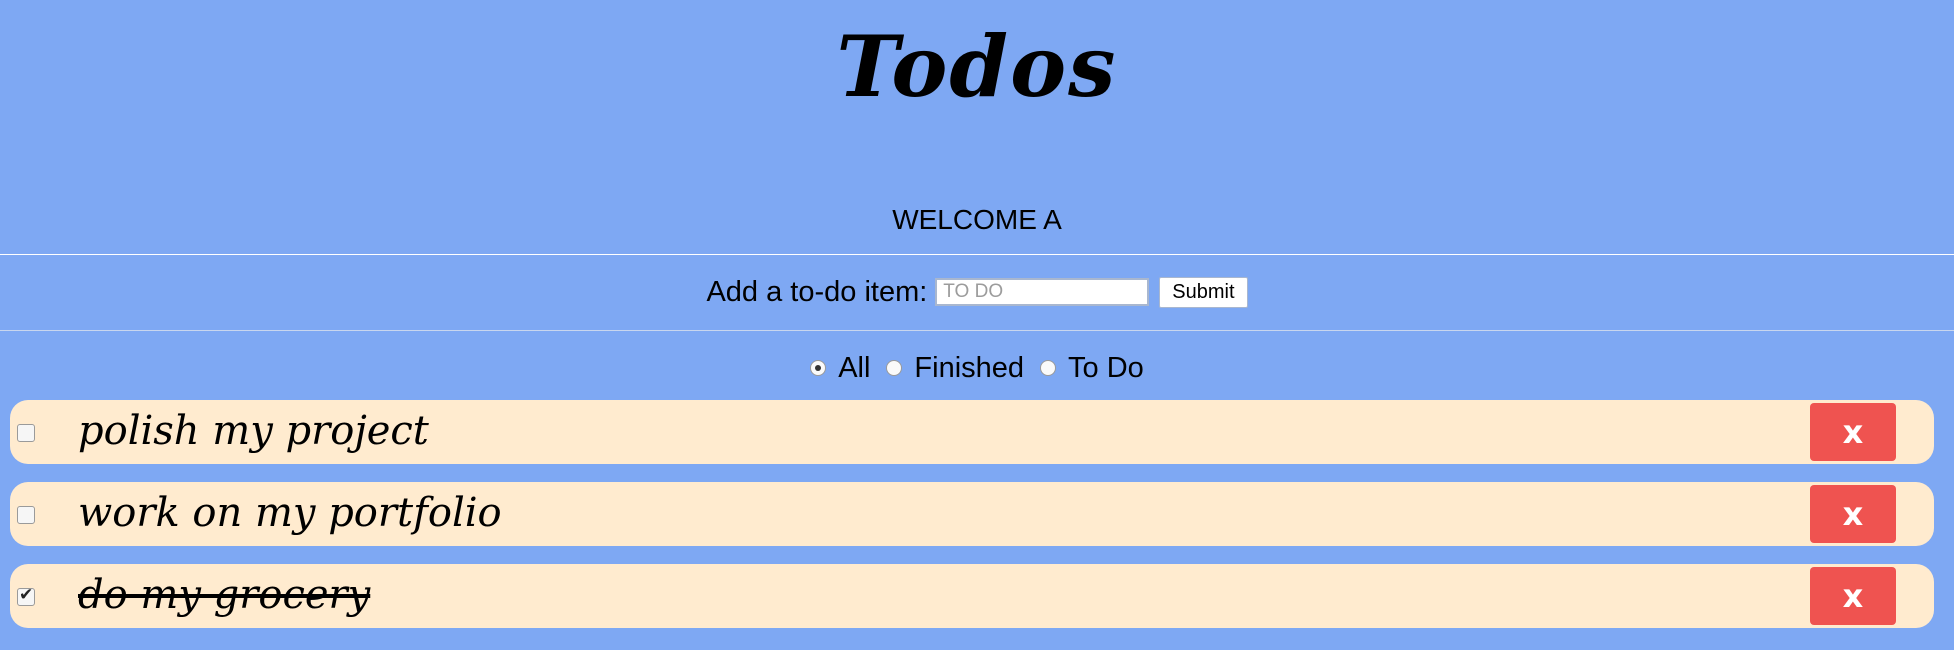 The width and height of the screenshot is (1954, 650). Describe the element at coordinates (977, 66) in the screenshot. I see `page-title: Todos` at that location.